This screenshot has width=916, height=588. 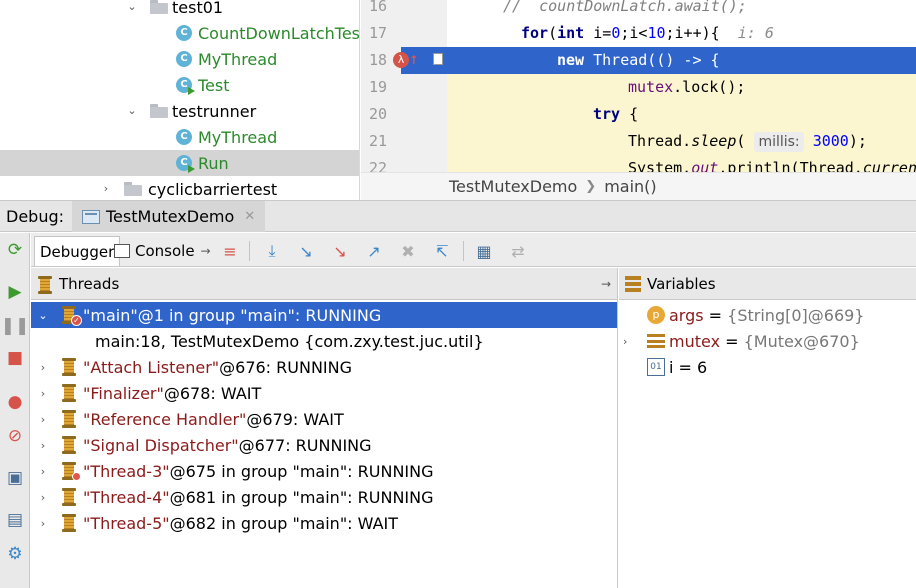 I want to click on tab-debugger: Debugger, so click(x=77, y=251).